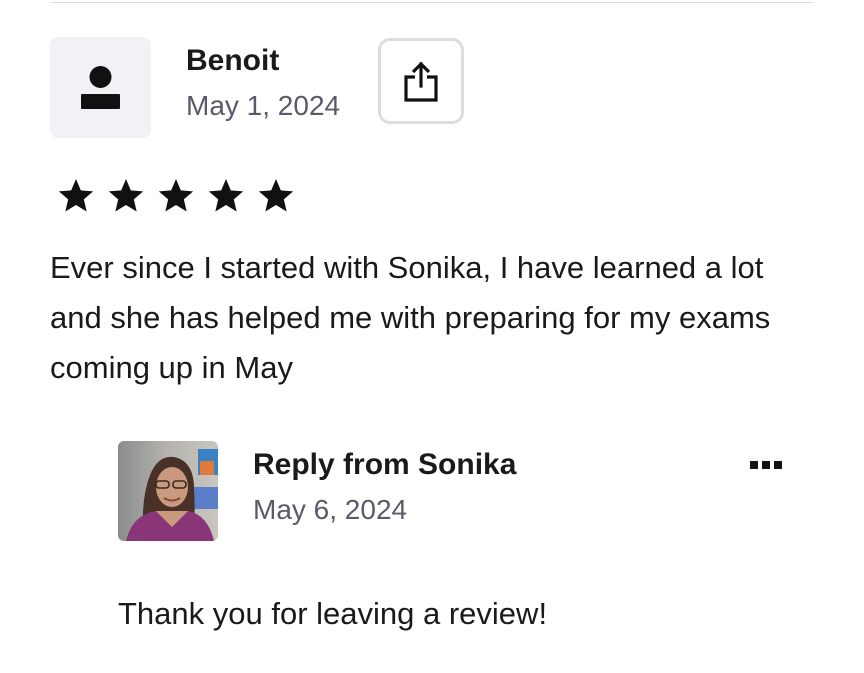  Describe the element at coordinates (233, 60) in the screenshot. I see `reviewer-name: Benoit` at that location.